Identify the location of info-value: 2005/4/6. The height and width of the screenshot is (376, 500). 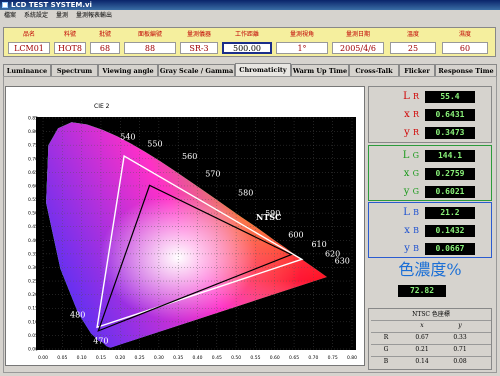
(358, 48).